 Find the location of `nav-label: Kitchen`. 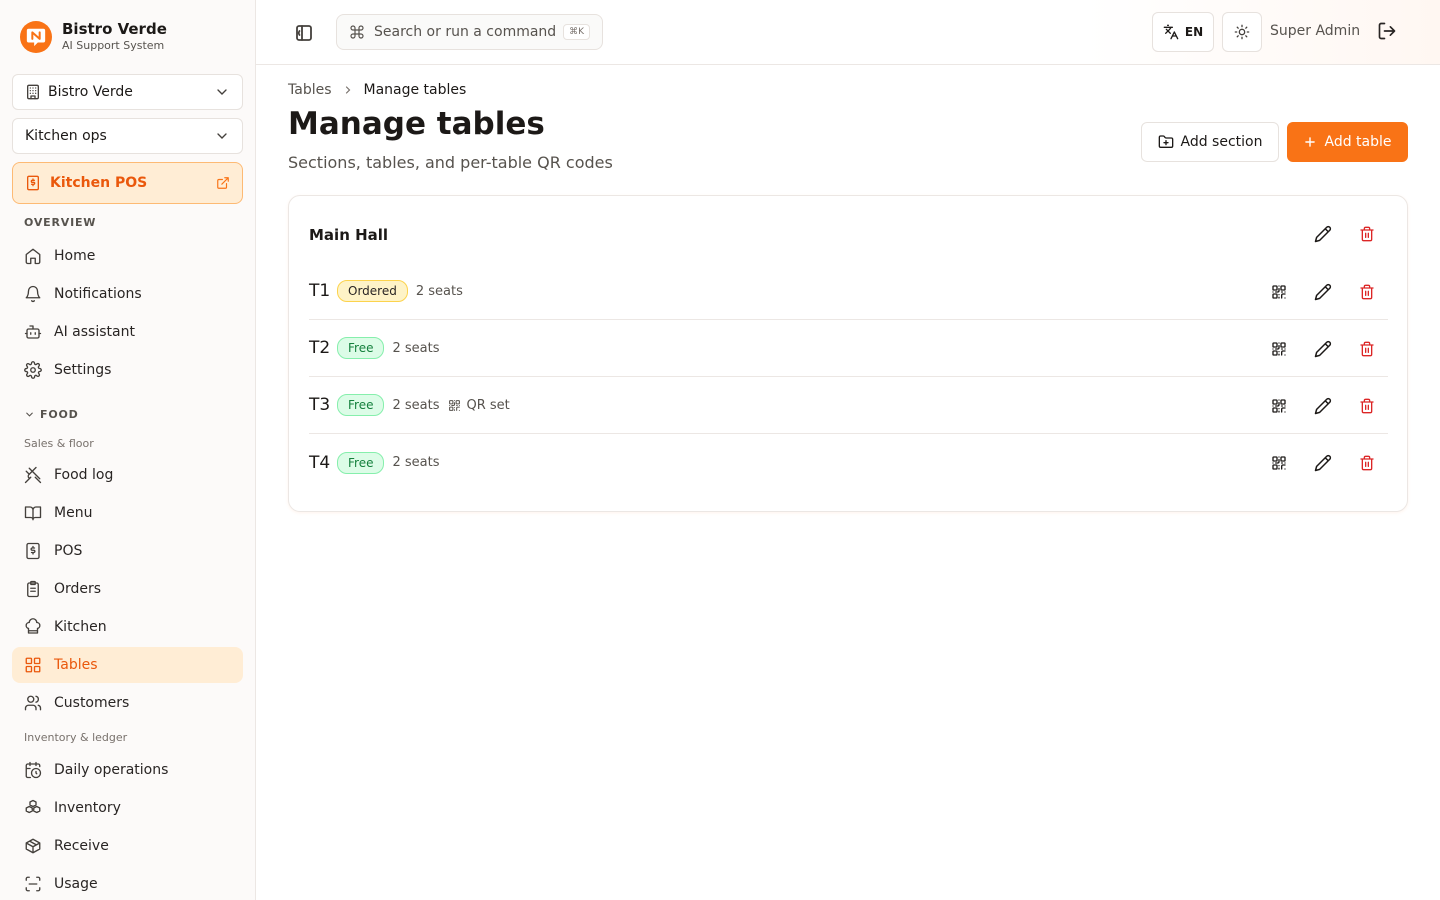

nav-label: Kitchen is located at coordinates (80, 627).